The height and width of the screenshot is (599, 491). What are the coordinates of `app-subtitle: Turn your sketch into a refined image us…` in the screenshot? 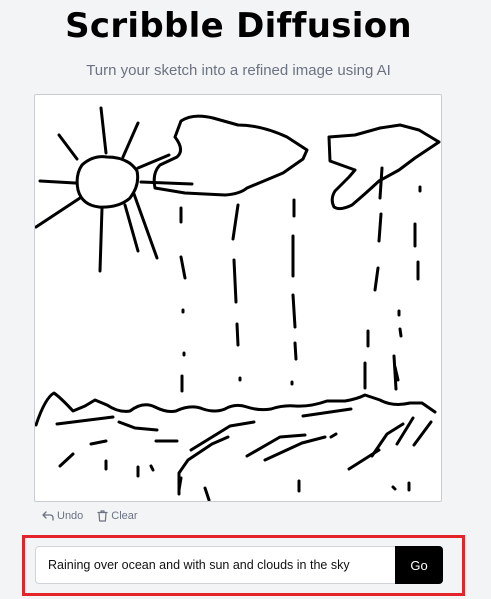 It's located at (238, 70).